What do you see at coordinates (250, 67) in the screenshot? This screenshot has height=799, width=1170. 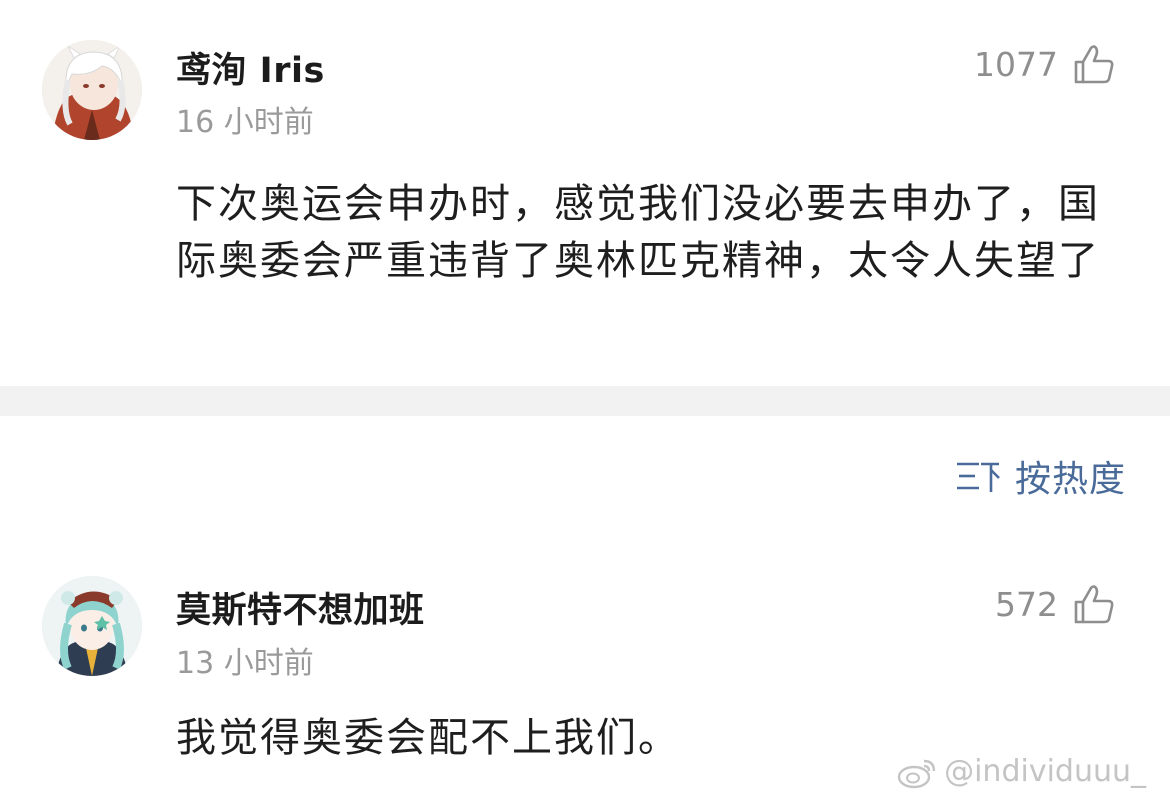 I see `username: 鸢洵 Iris` at bounding box center [250, 67].